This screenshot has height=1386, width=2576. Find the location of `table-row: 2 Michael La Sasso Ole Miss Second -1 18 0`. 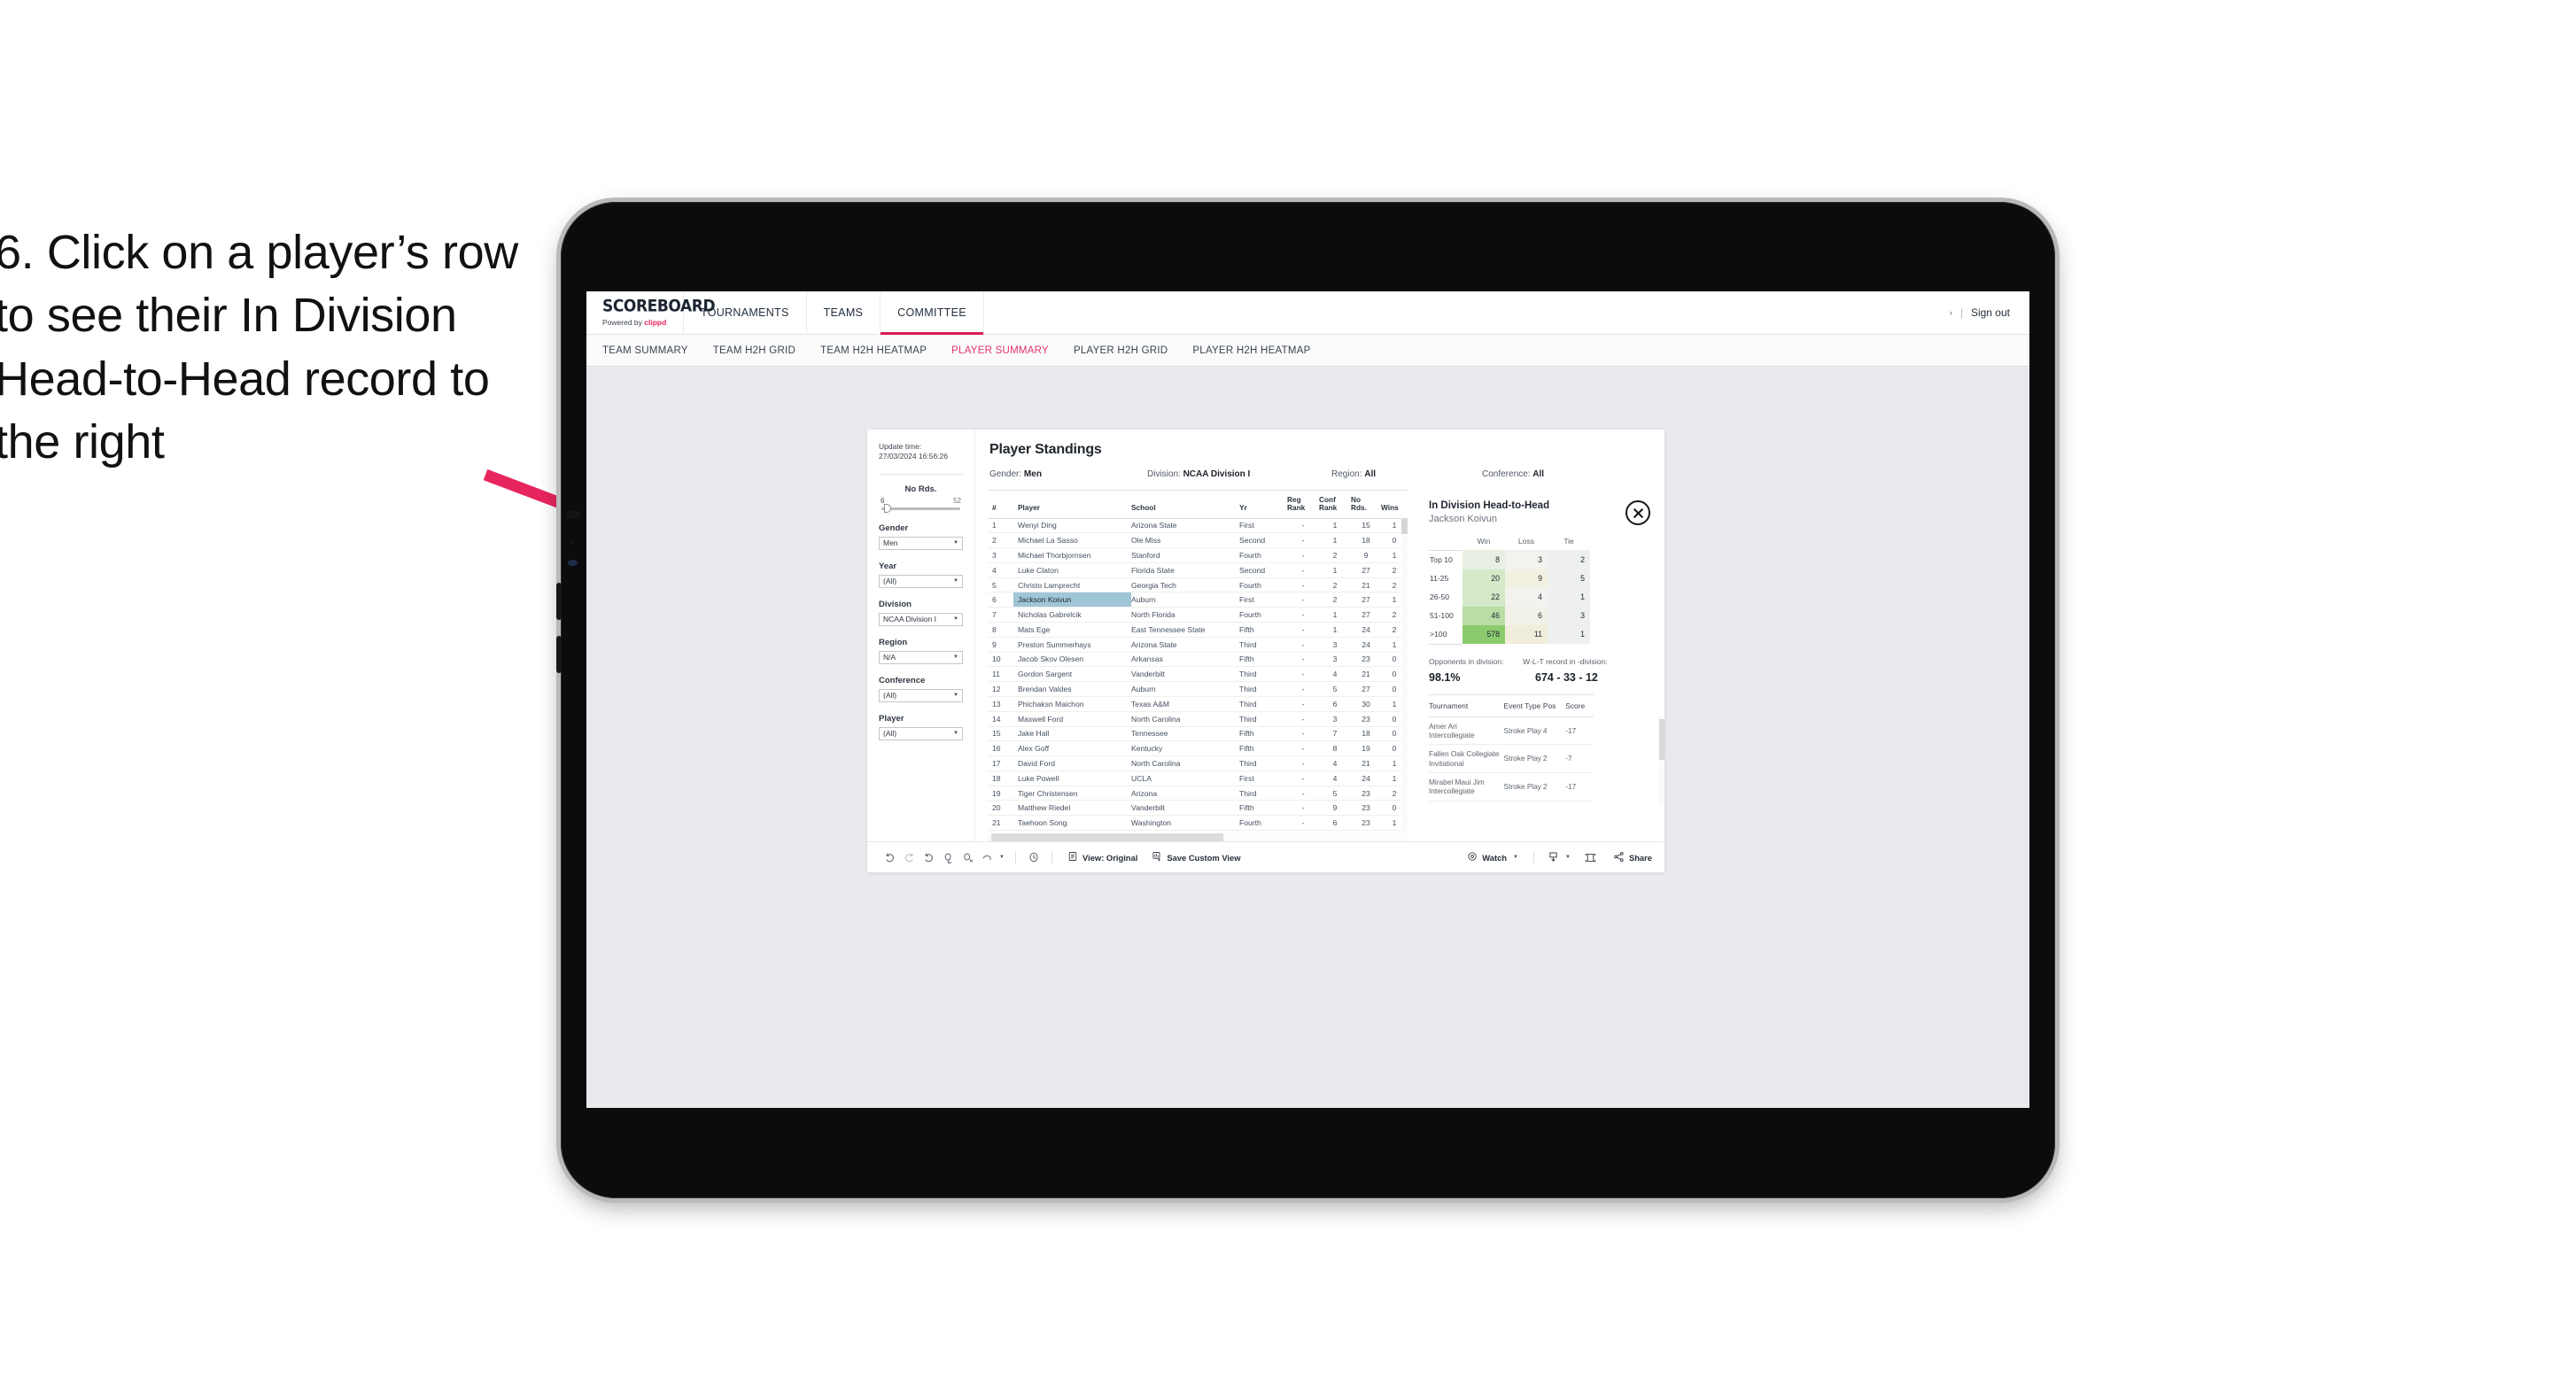

table-row: 2 Michael La Sasso Ole Miss Second -1 18 0 is located at coordinates (1198, 541).